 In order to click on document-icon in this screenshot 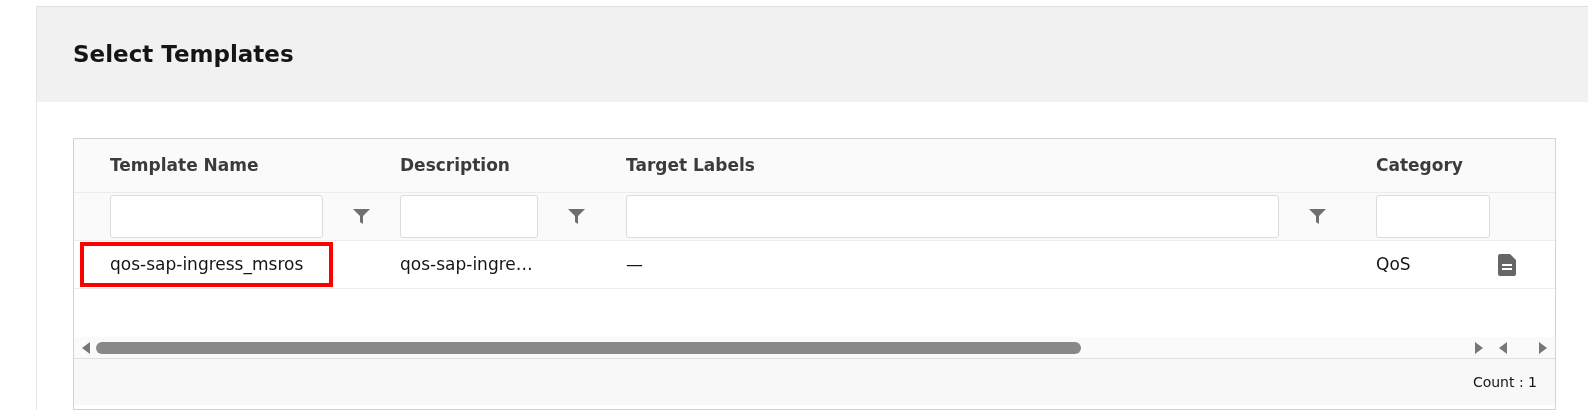, I will do `click(1507, 264)`.